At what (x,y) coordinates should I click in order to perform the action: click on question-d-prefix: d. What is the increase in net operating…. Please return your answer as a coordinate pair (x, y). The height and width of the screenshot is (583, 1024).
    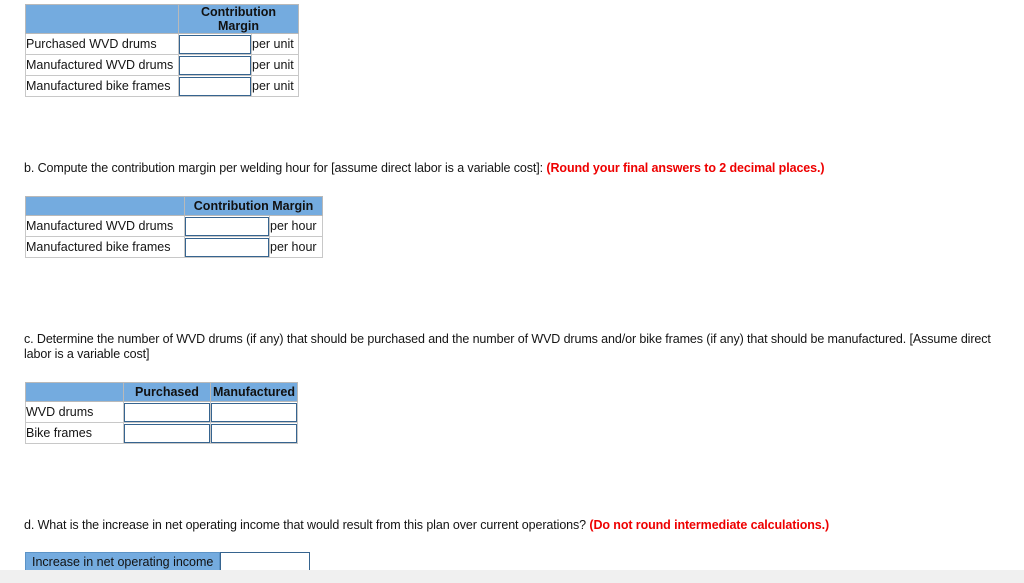
    Looking at the image, I should click on (307, 525).